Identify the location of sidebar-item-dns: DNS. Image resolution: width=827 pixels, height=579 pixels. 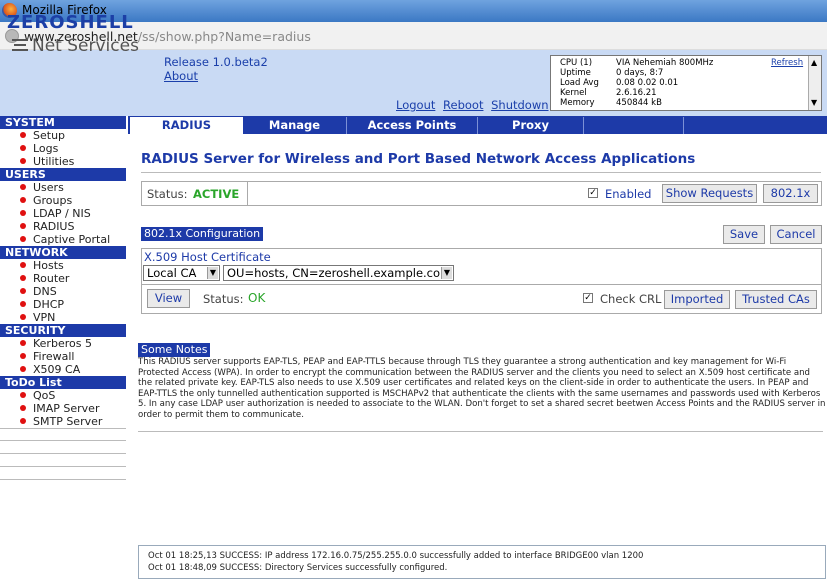
(63, 291).